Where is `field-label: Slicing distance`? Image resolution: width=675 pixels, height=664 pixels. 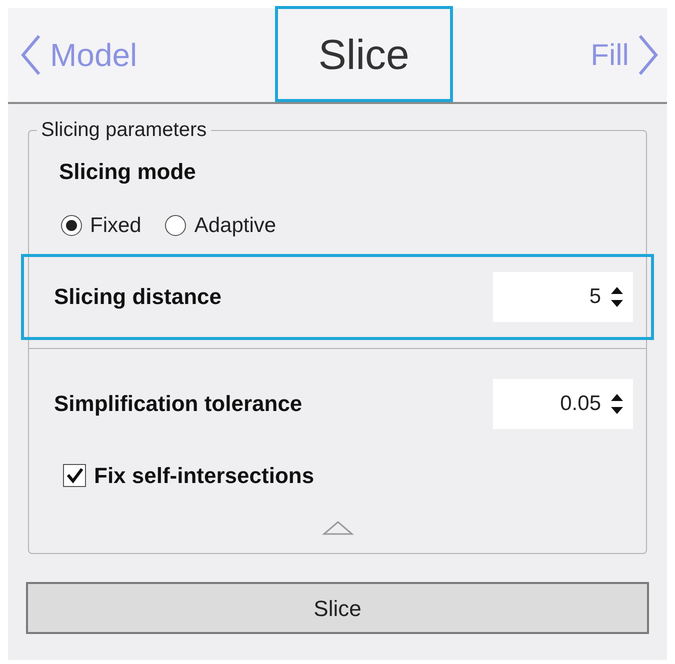 field-label: Slicing distance is located at coordinates (138, 297).